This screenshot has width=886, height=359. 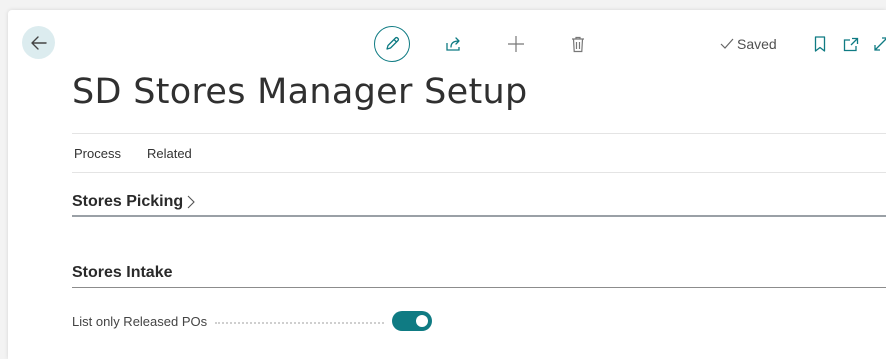 I want to click on edit-button, so click(x=392, y=44).